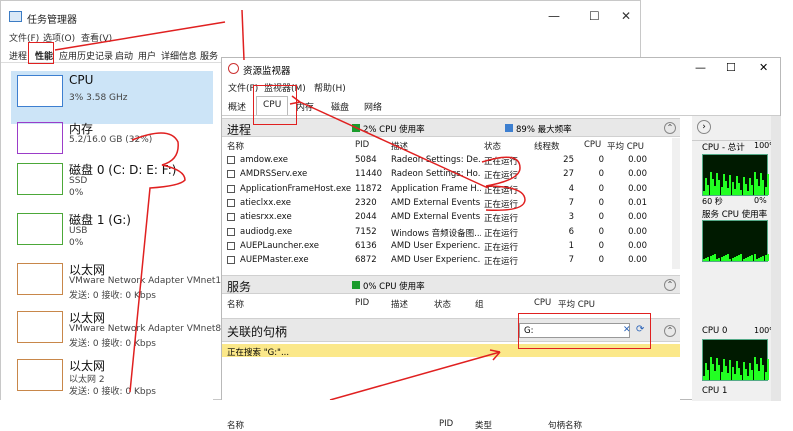  Describe the element at coordinates (295, 100) in the screenshot. I see `arrowhead-cpu` at that location.